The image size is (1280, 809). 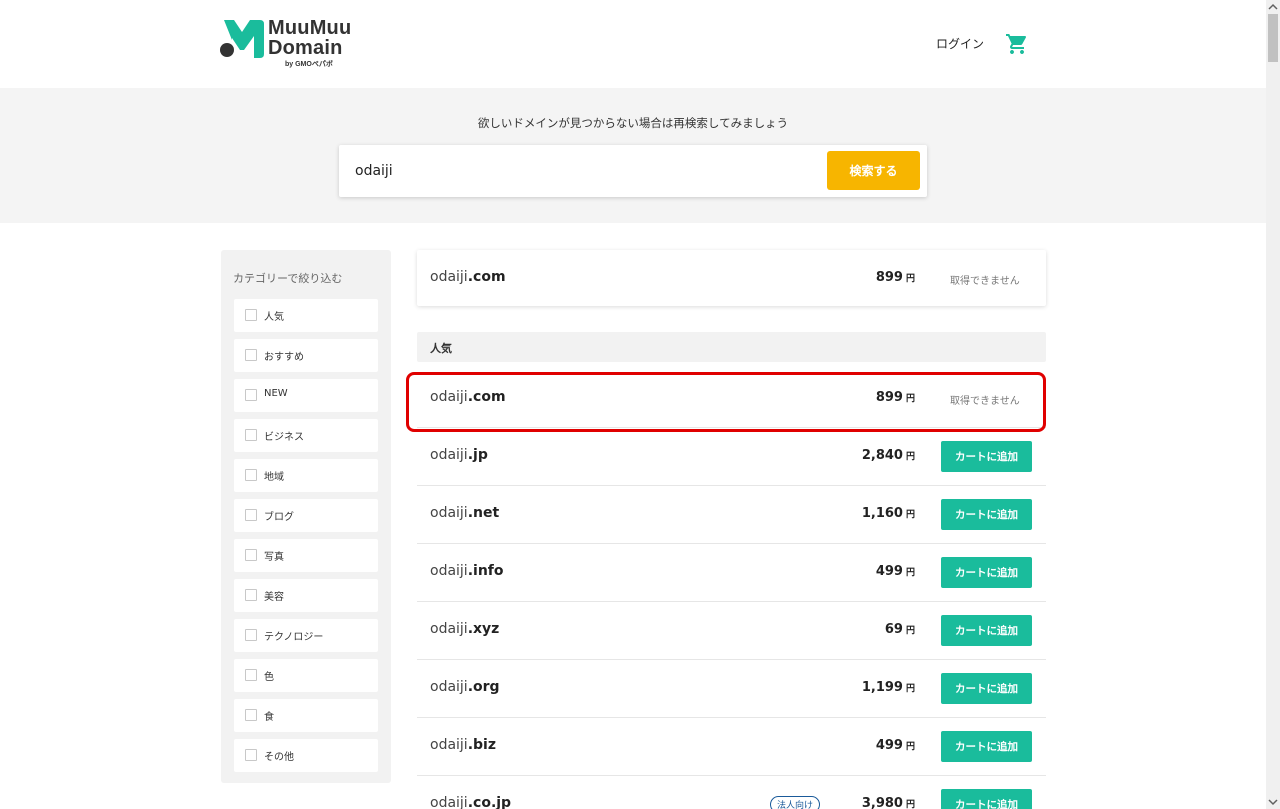 I want to click on category-recommended: おすすめ, so click(x=306, y=355).